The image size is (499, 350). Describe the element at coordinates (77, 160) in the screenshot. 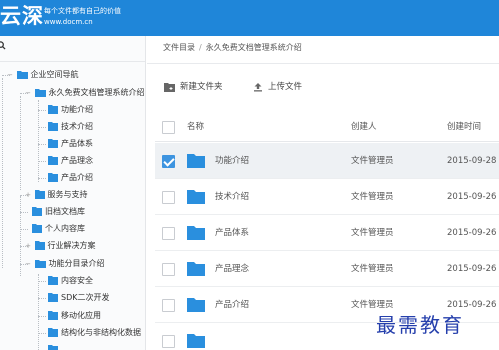

I see `tree-item-label: 产品理念` at that location.